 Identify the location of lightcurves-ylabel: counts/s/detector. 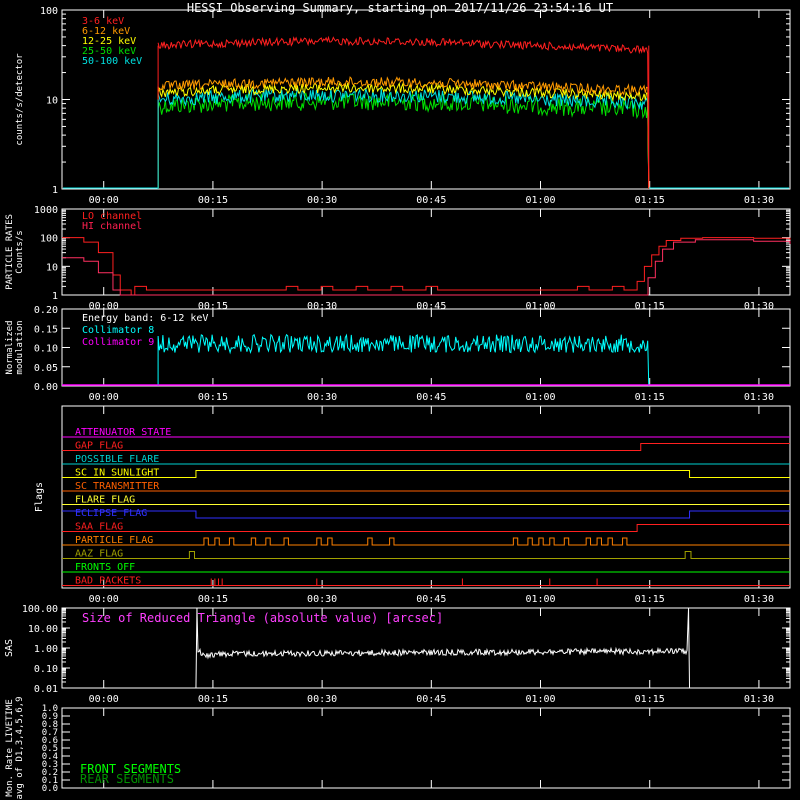
(20, 99).